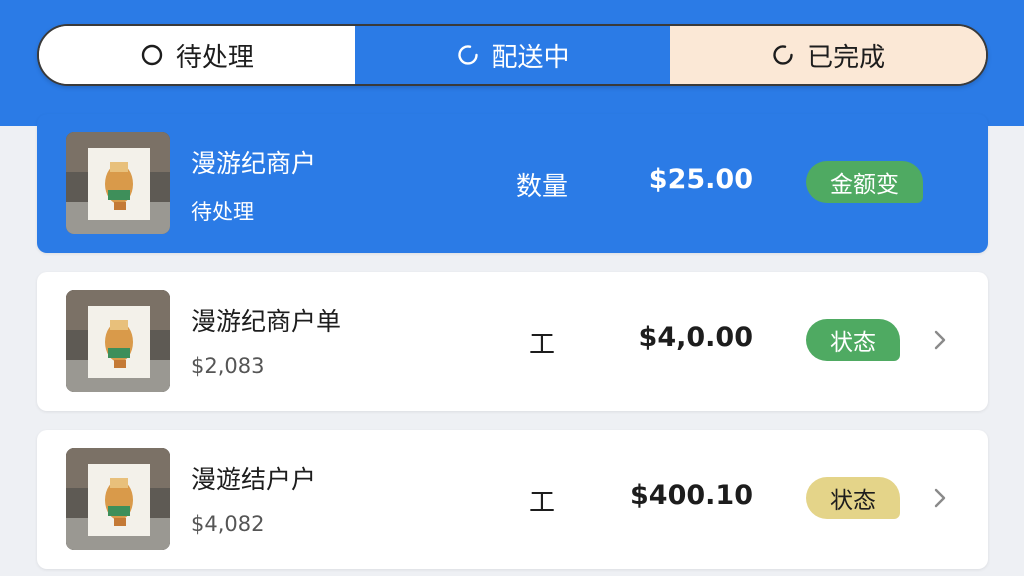 The width and height of the screenshot is (1024, 576). I want to click on merchant-name: 漫遊结户户, so click(254, 479).